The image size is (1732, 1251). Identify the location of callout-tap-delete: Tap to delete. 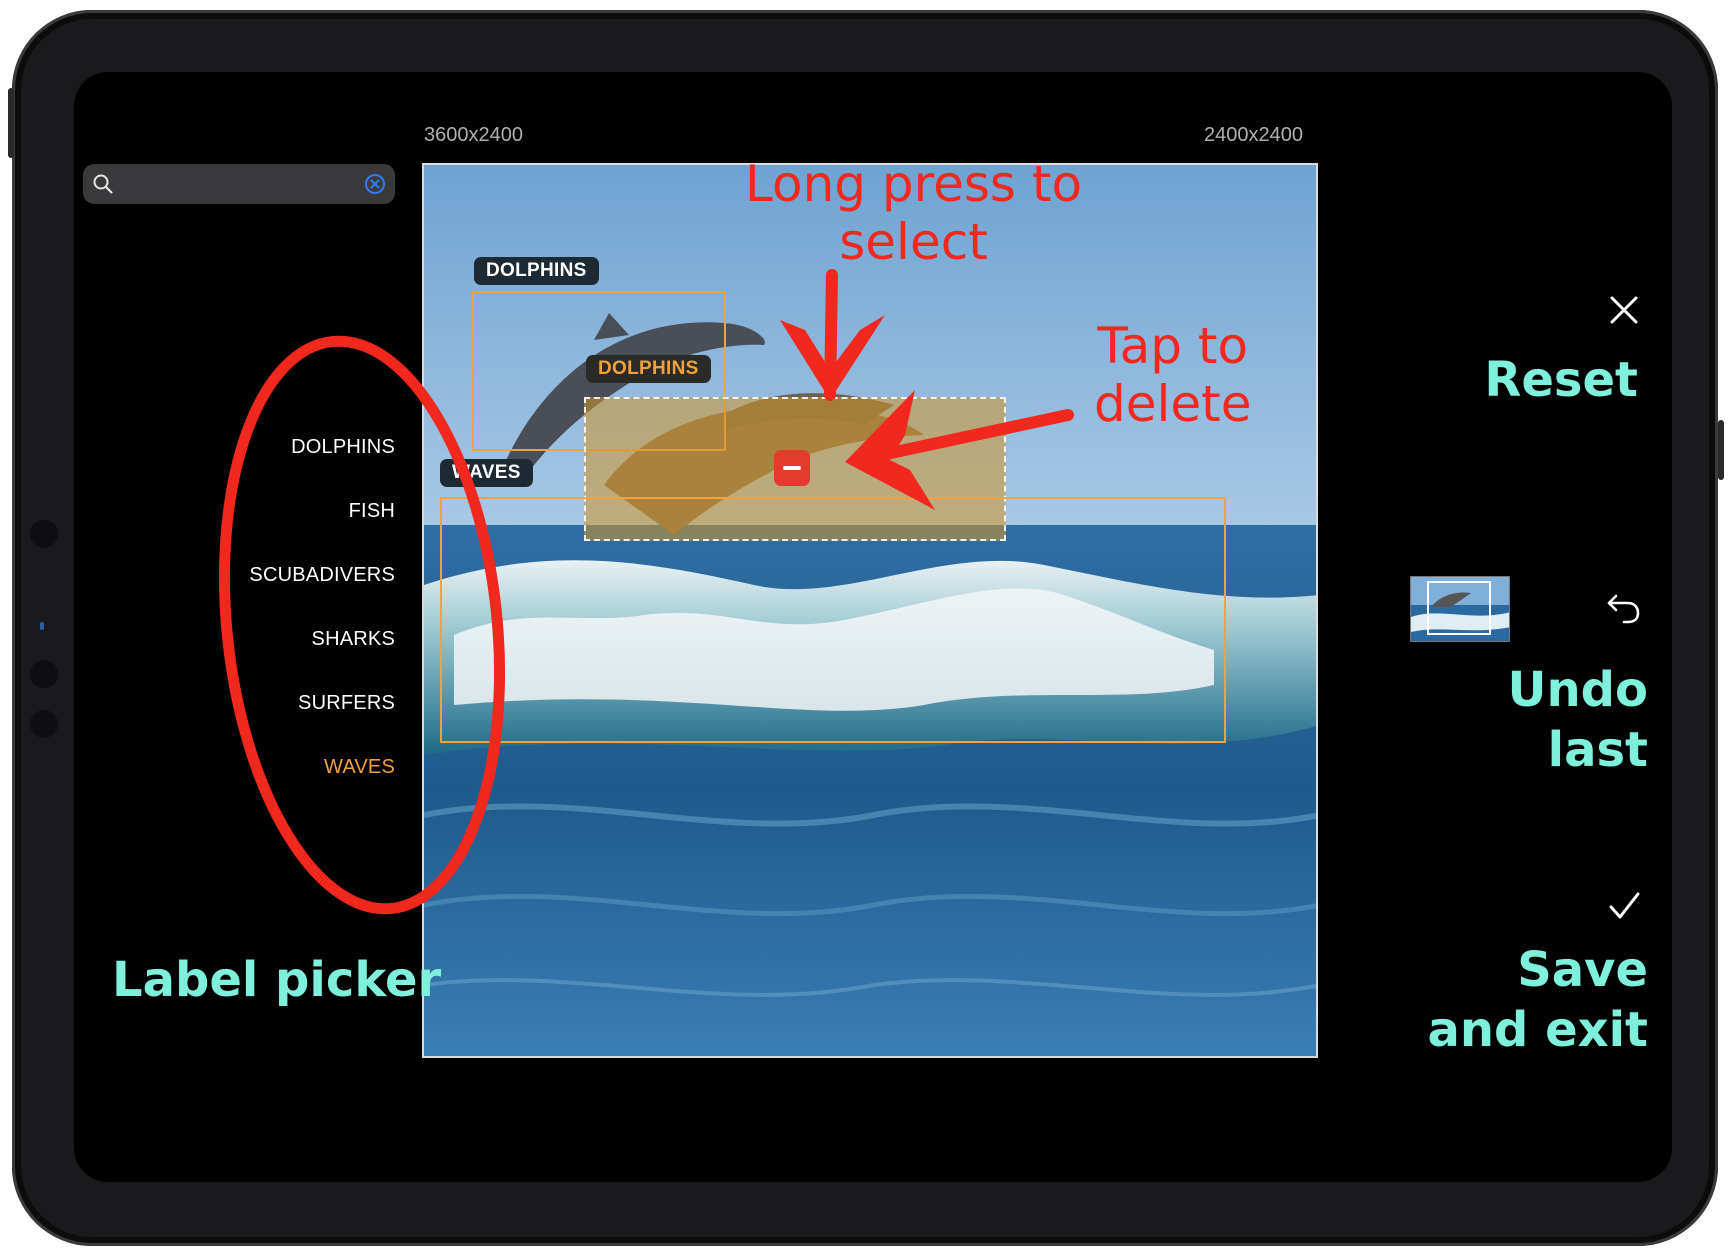
(1173, 375).